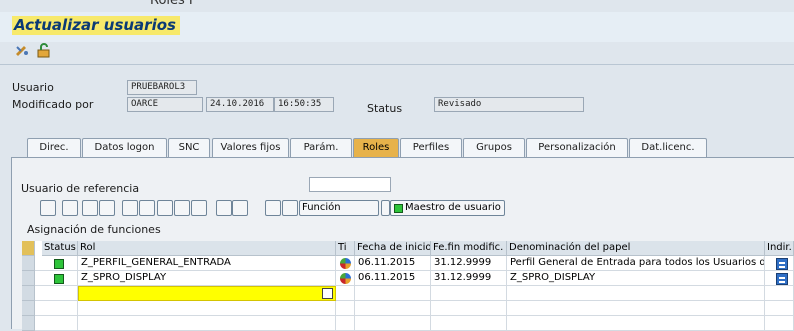 The height and width of the screenshot is (331, 794). What do you see at coordinates (96, 25) in the screenshot?
I see `page-title: Actualizar usuarios` at bounding box center [96, 25].